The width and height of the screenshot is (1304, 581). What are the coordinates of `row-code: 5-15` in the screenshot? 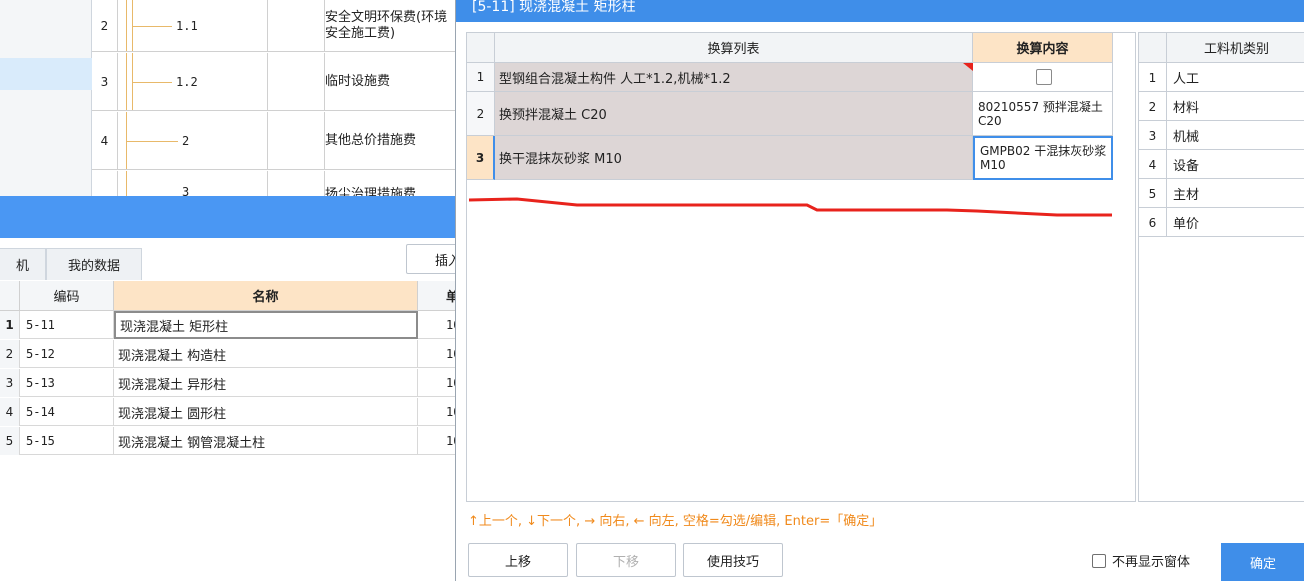 It's located at (67, 441).